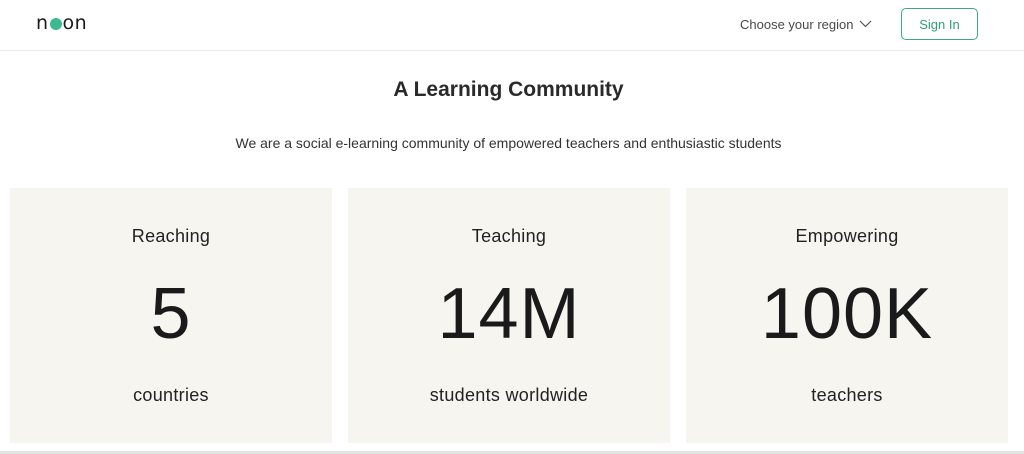 The width and height of the screenshot is (1024, 454). What do you see at coordinates (847, 395) in the screenshot?
I see `stat-caption: teachers` at bounding box center [847, 395].